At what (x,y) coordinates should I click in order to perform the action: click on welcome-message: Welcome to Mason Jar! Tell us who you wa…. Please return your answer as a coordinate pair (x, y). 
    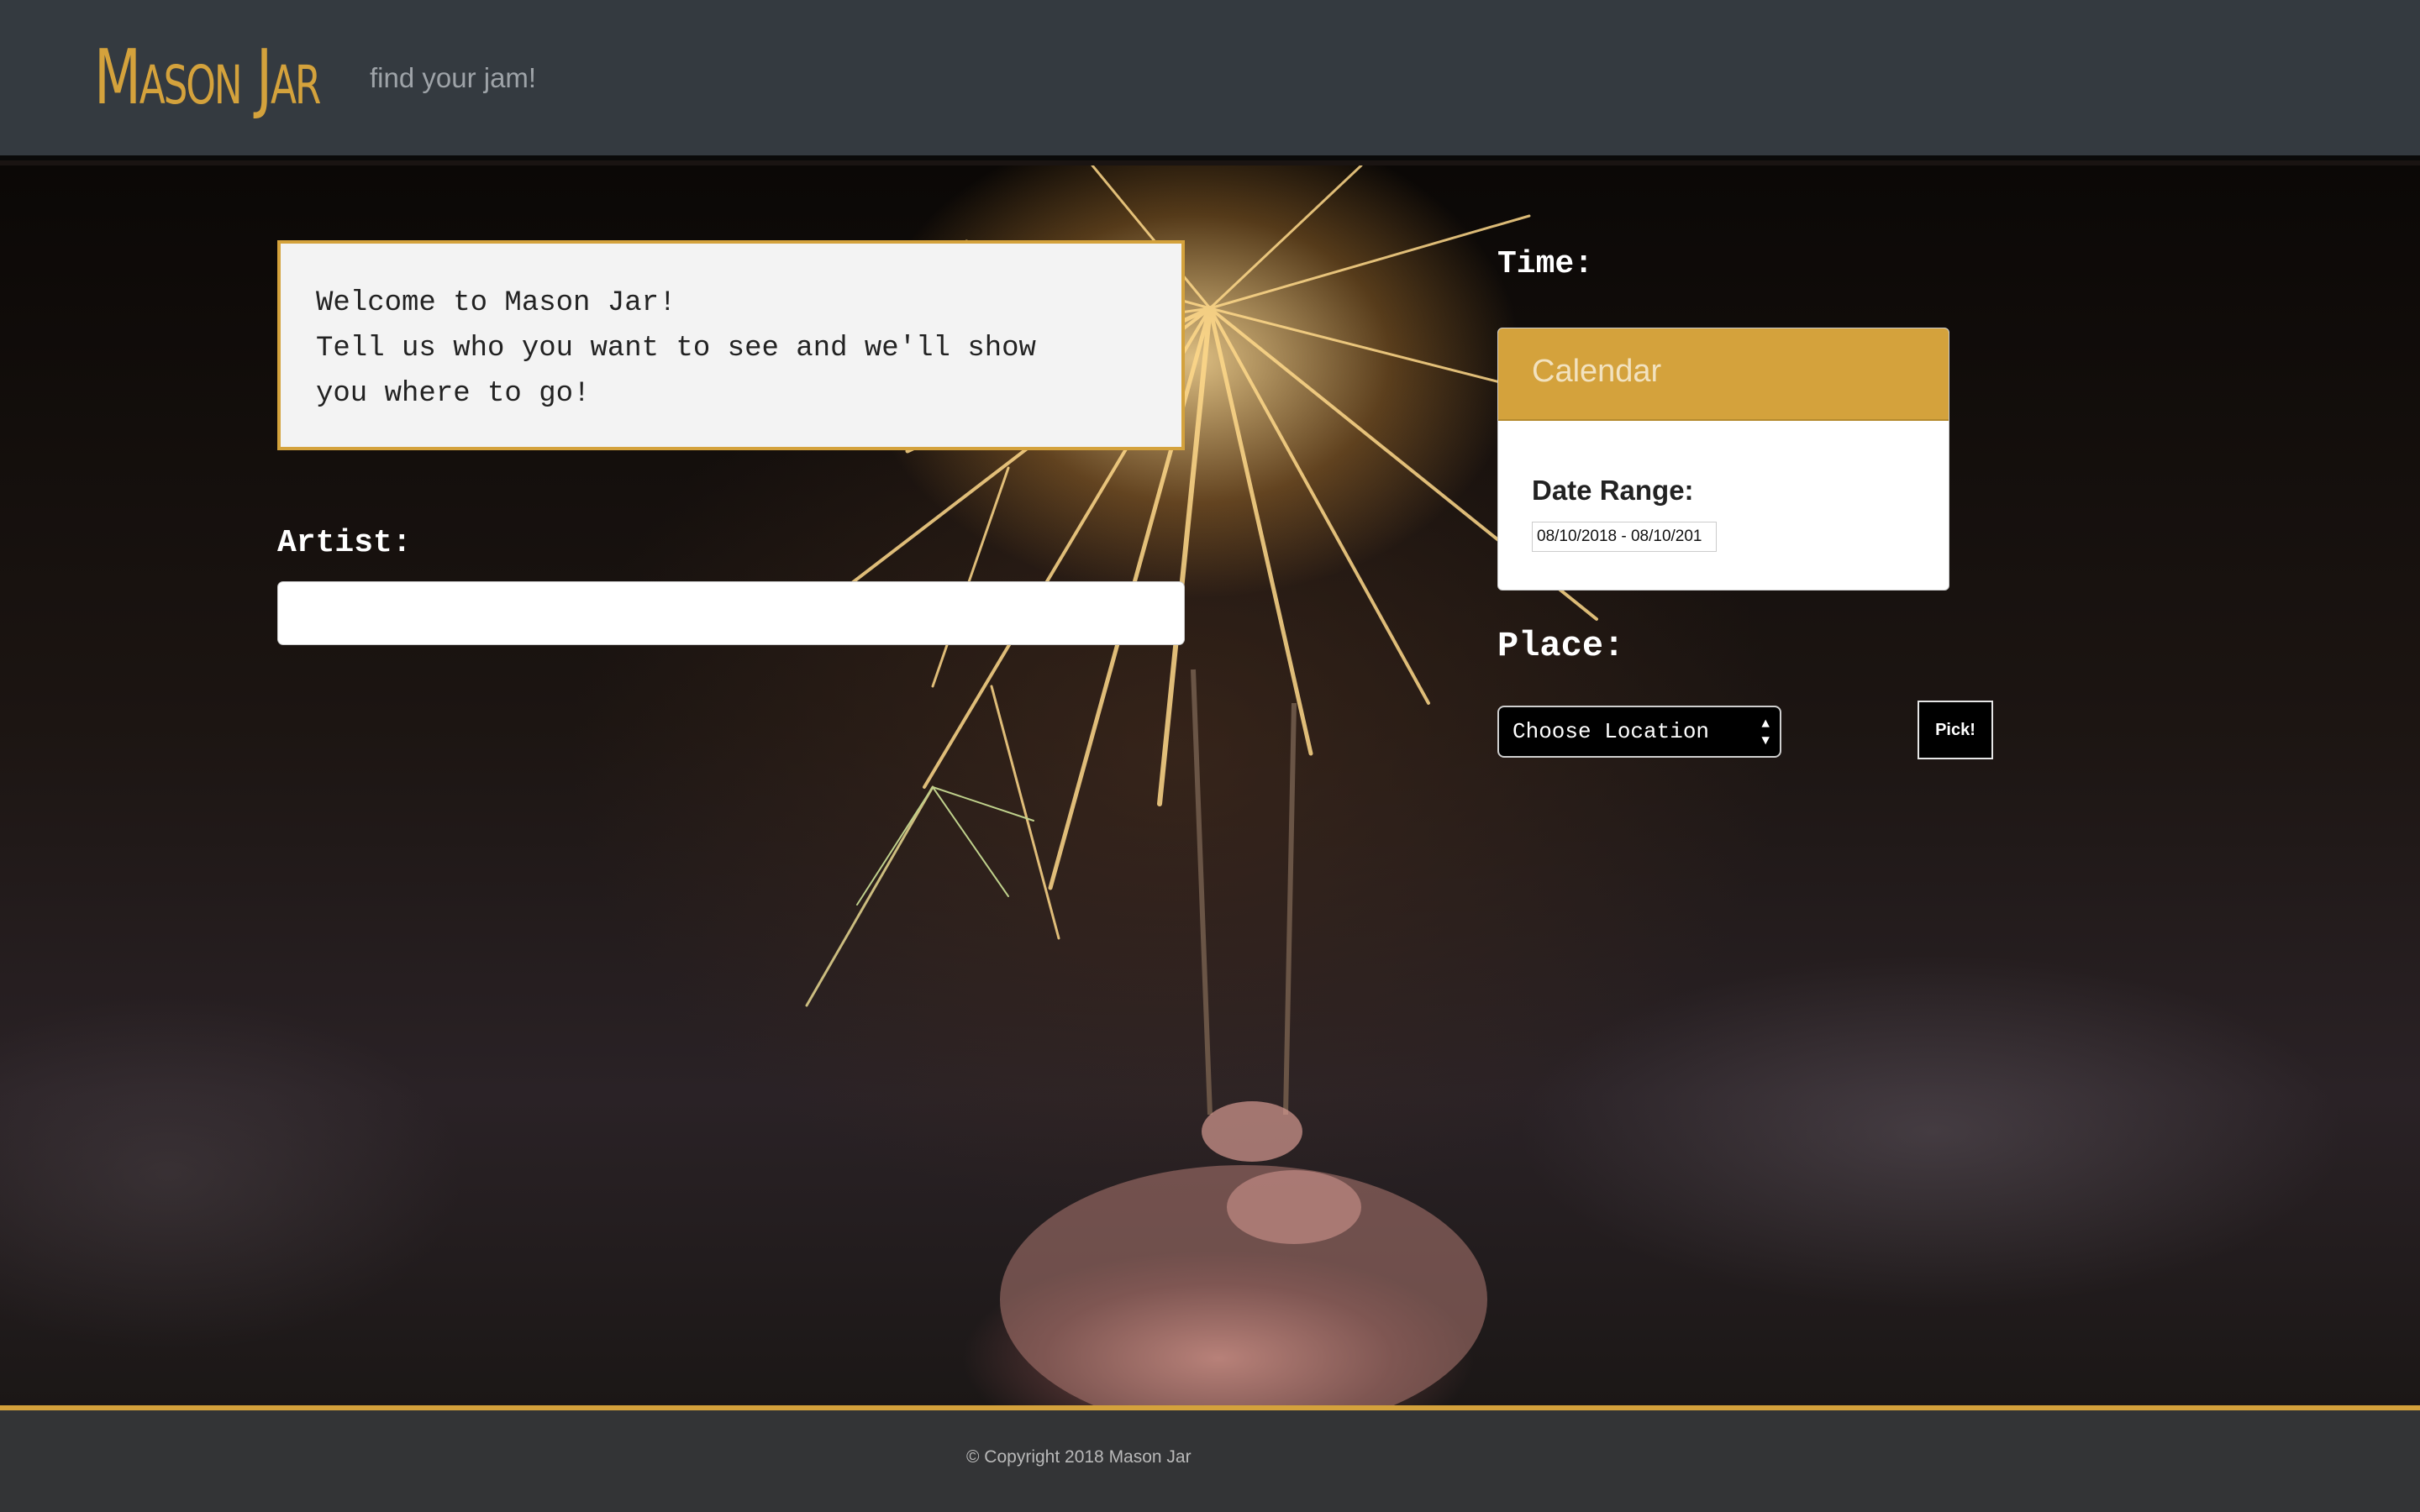
    Looking at the image, I should click on (731, 345).